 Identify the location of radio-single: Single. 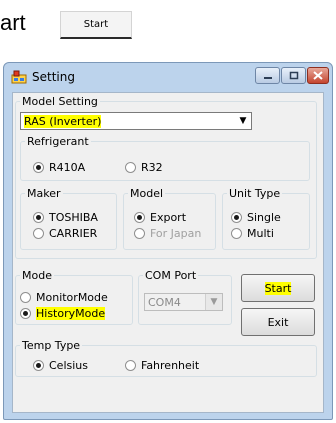
(256, 217).